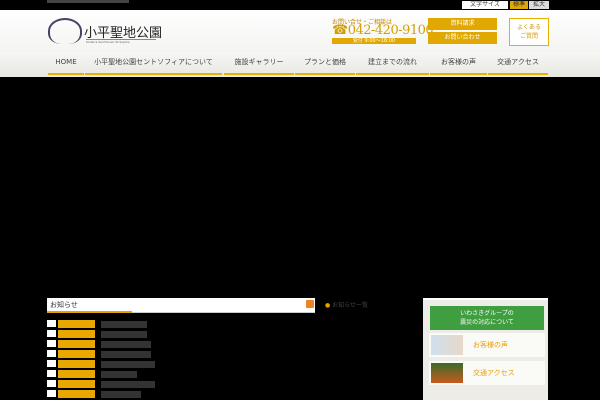 This screenshot has height=400, width=600. What do you see at coordinates (65, 31) in the screenshot?
I see `logo-emblem-icon` at bounding box center [65, 31].